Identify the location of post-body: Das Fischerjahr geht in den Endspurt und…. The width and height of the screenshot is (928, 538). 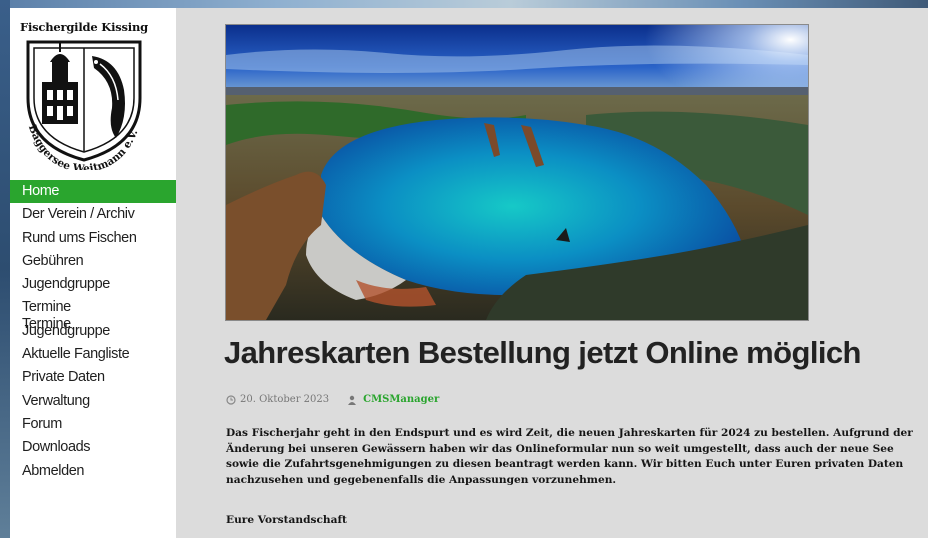
(571, 457).